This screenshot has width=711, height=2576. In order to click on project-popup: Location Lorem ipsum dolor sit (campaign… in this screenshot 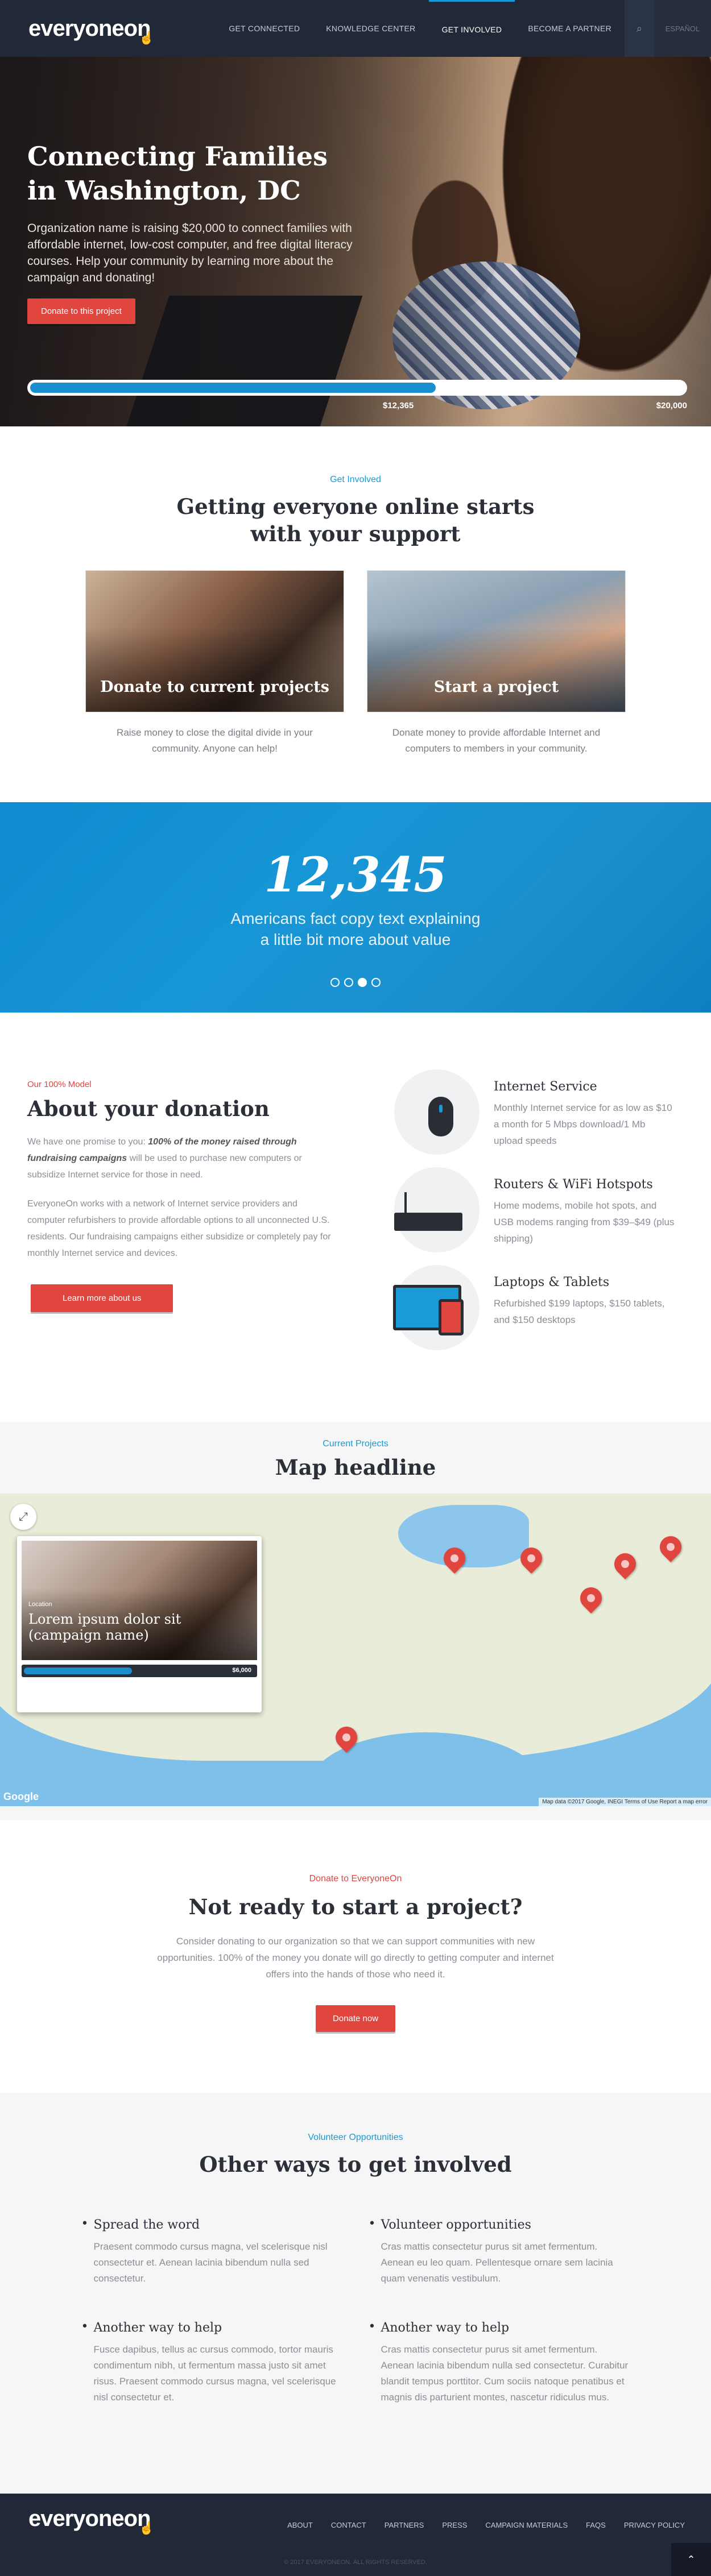, I will do `click(139, 1624)`.